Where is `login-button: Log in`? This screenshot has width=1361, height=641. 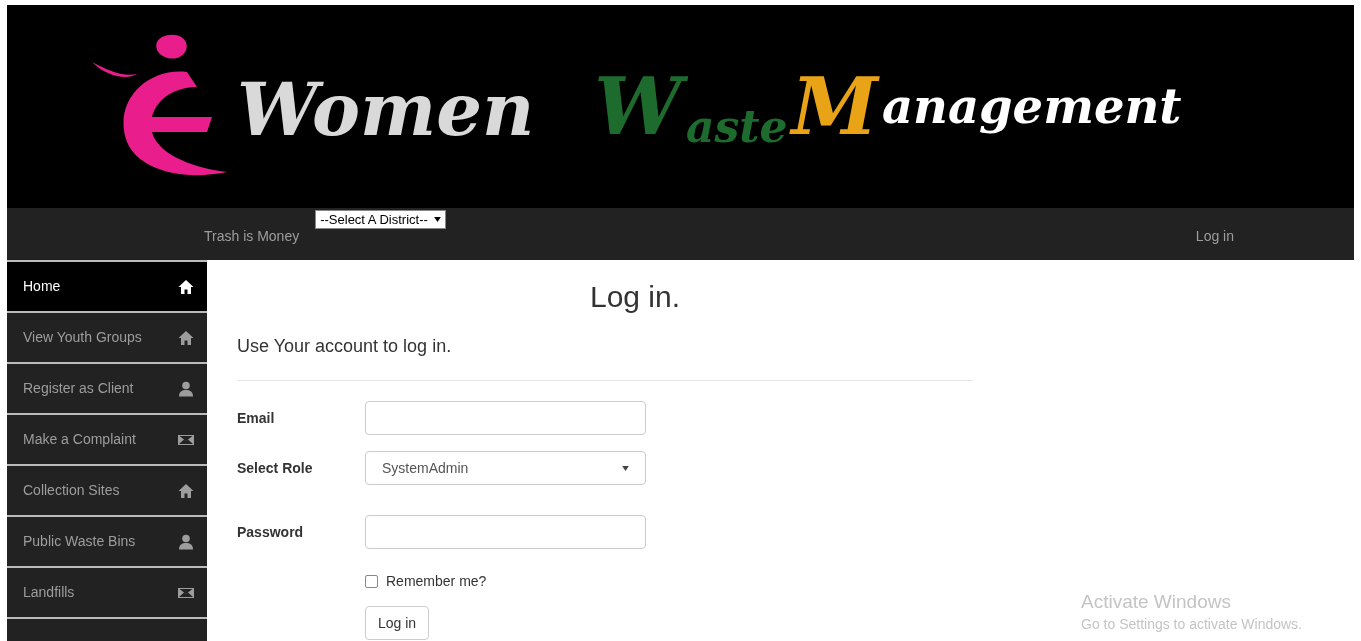
login-button: Log in is located at coordinates (397, 623).